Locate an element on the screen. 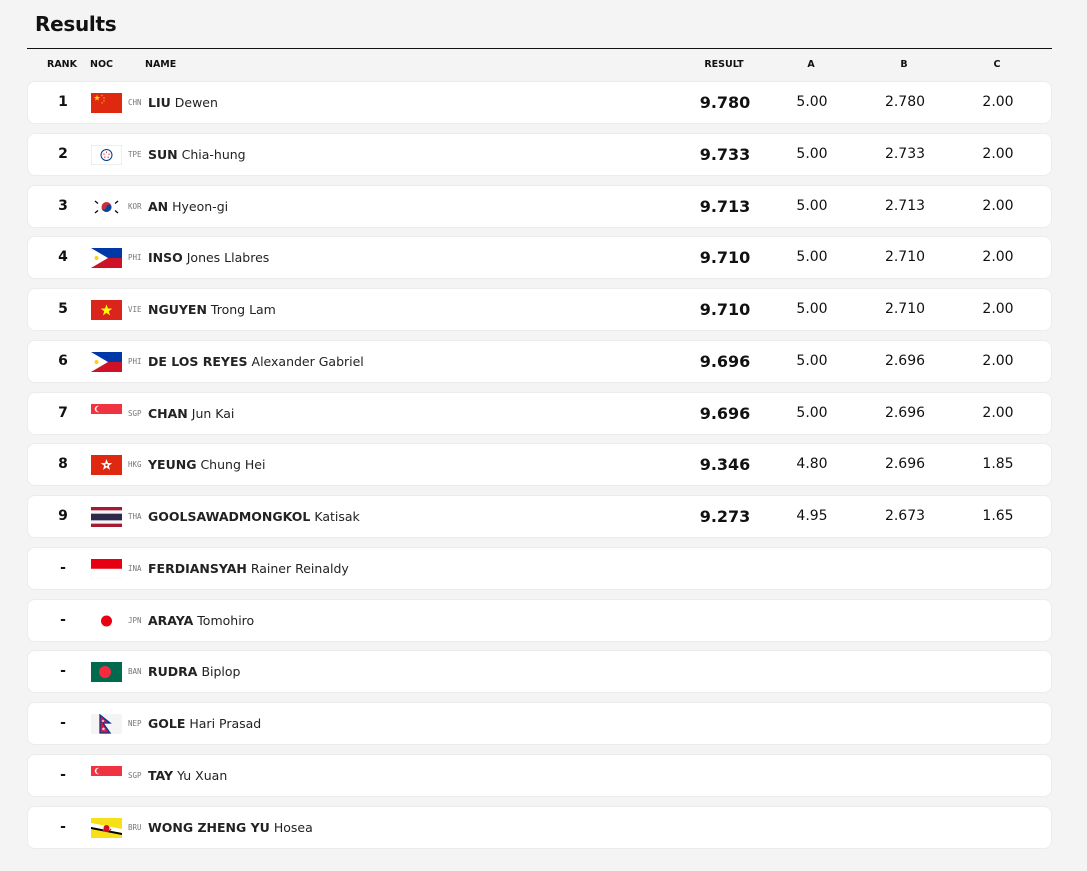  athlete-name: INSO Jones Llabres is located at coordinates (208, 257).